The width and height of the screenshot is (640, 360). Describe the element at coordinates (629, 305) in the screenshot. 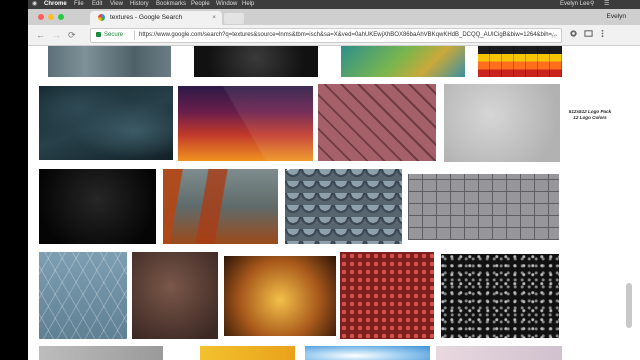

I see `scrollbar-thumb` at that location.